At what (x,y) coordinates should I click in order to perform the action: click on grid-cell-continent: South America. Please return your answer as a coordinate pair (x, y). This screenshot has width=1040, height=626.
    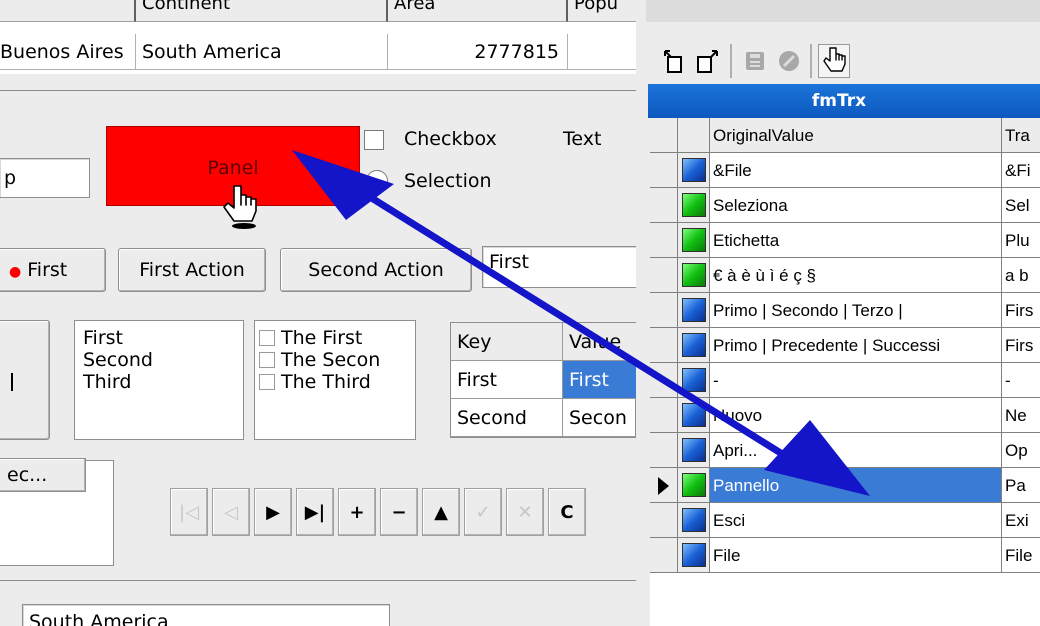
    Looking at the image, I should click on (262, 52).